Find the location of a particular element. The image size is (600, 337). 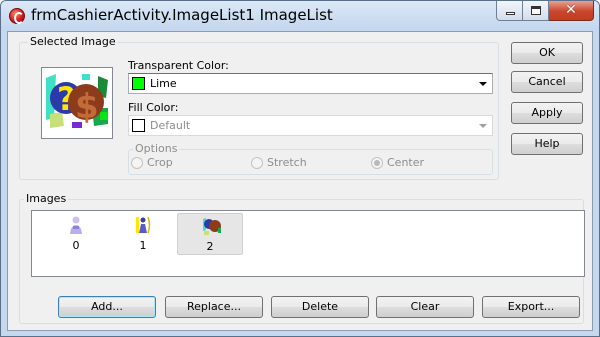

delete-button: Delete is located at coordinates (320, 307).